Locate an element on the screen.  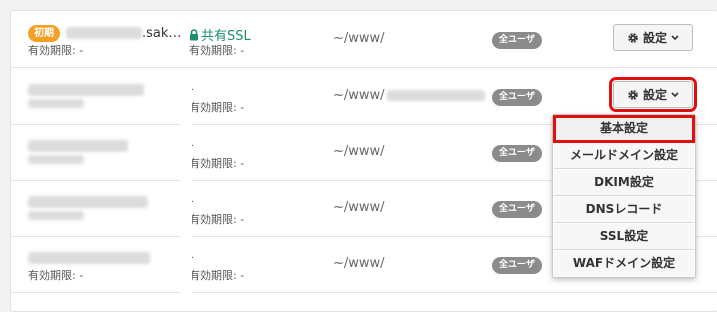
settings-button-open: 設定 is located at coordinates (653, 94).